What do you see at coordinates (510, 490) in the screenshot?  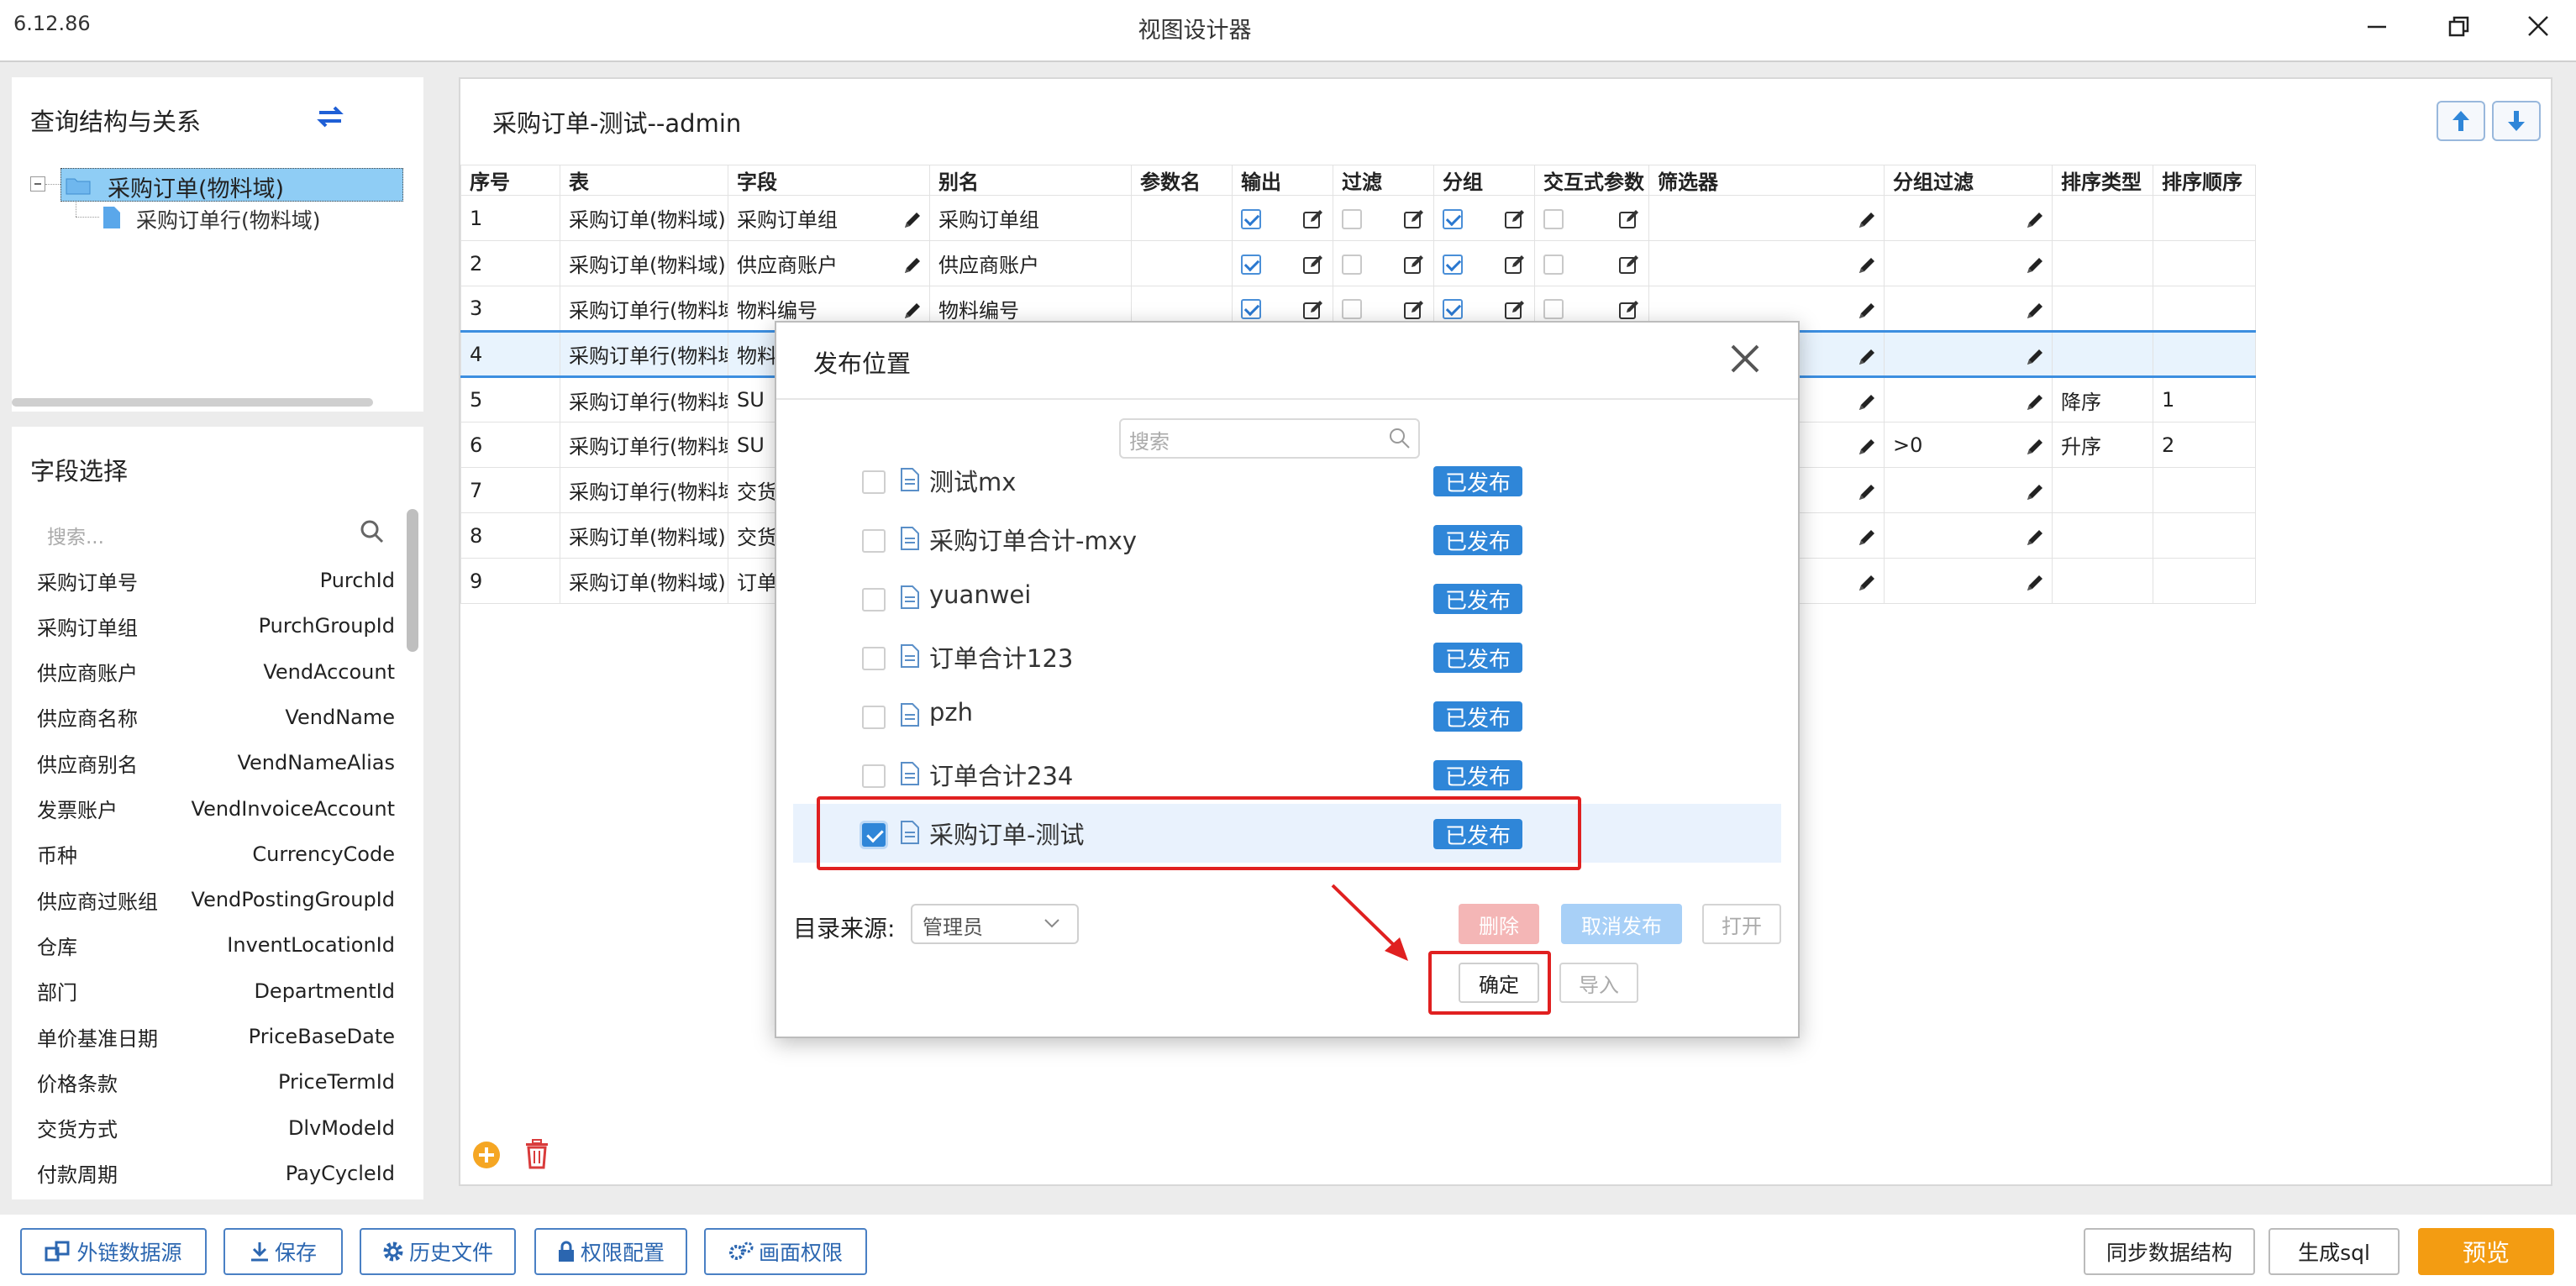 I see `row-number: 7` at bounding box center [510, 490].